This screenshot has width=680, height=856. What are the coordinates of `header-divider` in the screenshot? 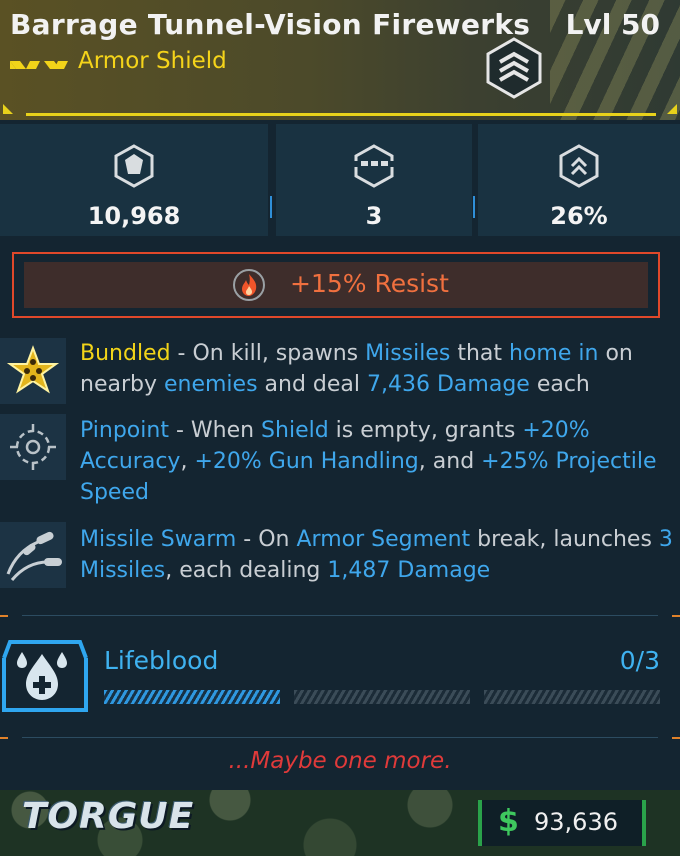 It's located at (341, 114).